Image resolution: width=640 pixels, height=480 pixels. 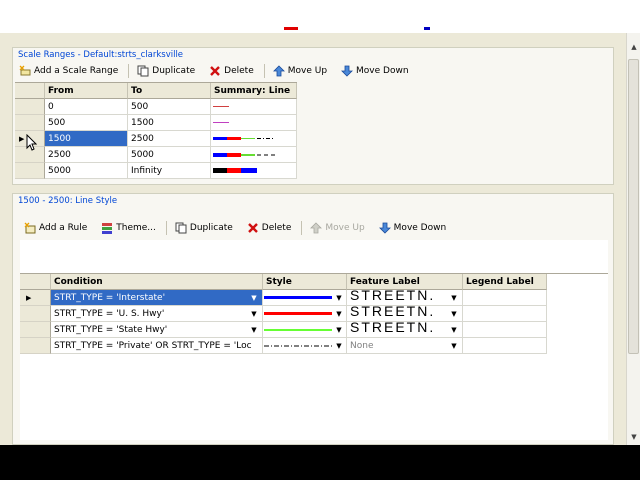 I want to click on scale-from-cell: 500, so click(x=86, y=123).